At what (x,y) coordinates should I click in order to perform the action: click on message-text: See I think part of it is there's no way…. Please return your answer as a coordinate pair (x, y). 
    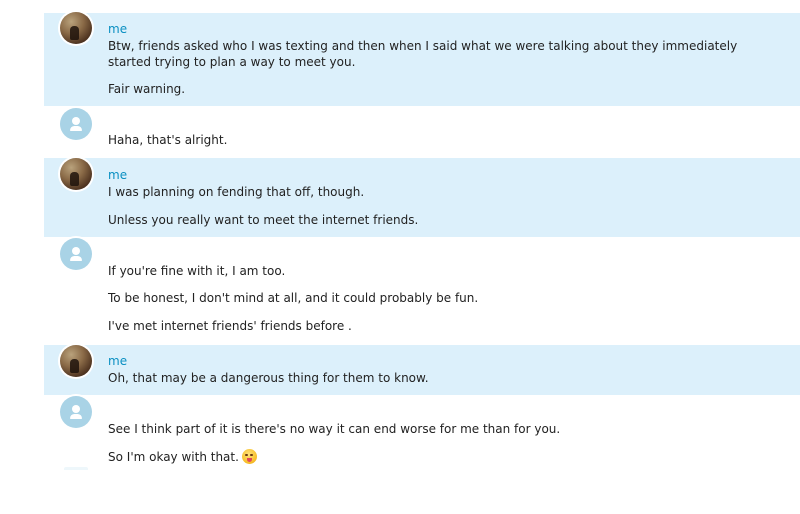
    Looking at the image, I should click on (444, 429).